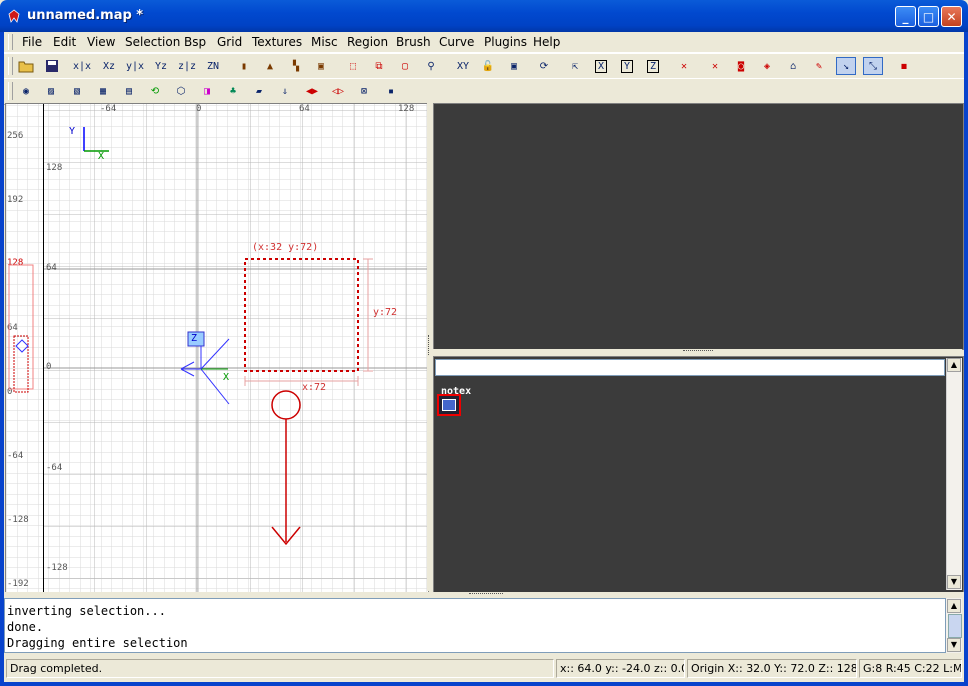 The height and width of the screenshot is (686, 968). I want to click on cap-selection-button: ⊠, so click(364, 91).